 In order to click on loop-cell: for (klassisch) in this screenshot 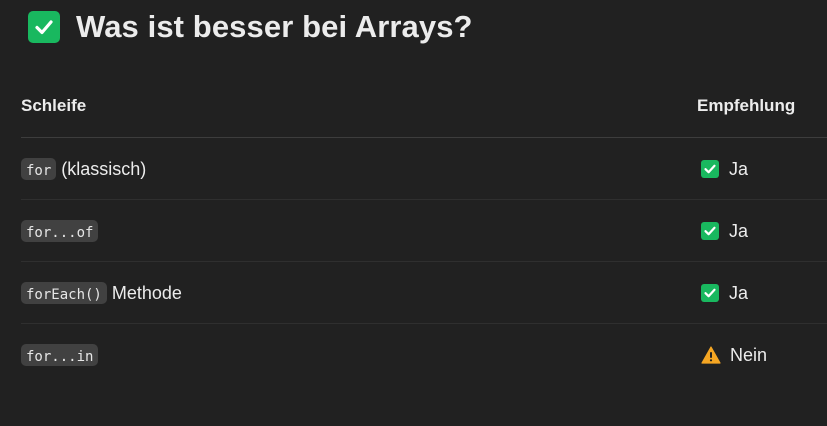, I will do `click(83, 169)`.